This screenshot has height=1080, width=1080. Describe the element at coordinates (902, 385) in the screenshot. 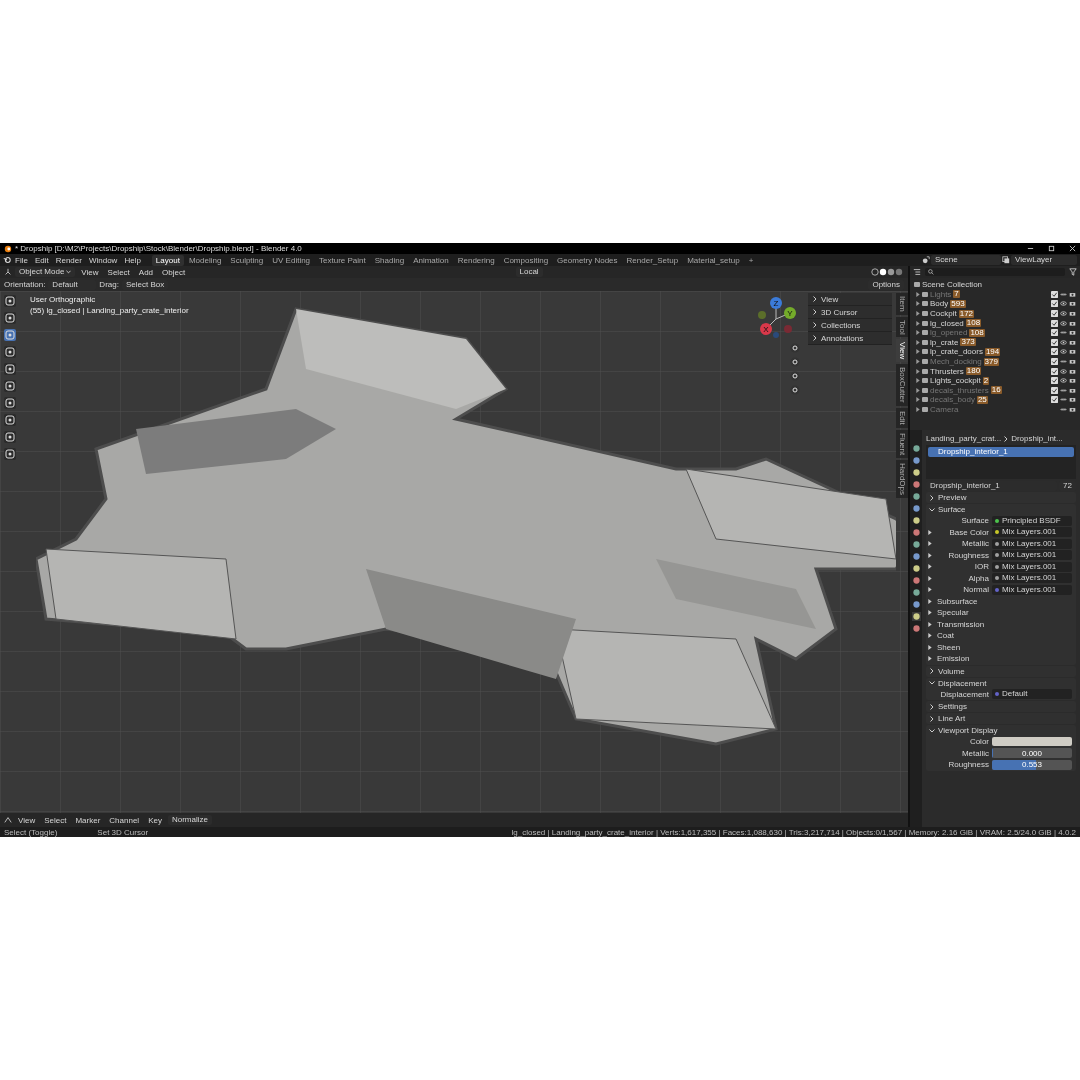

I see `sidebar-tab: BoxCutter` at that location.